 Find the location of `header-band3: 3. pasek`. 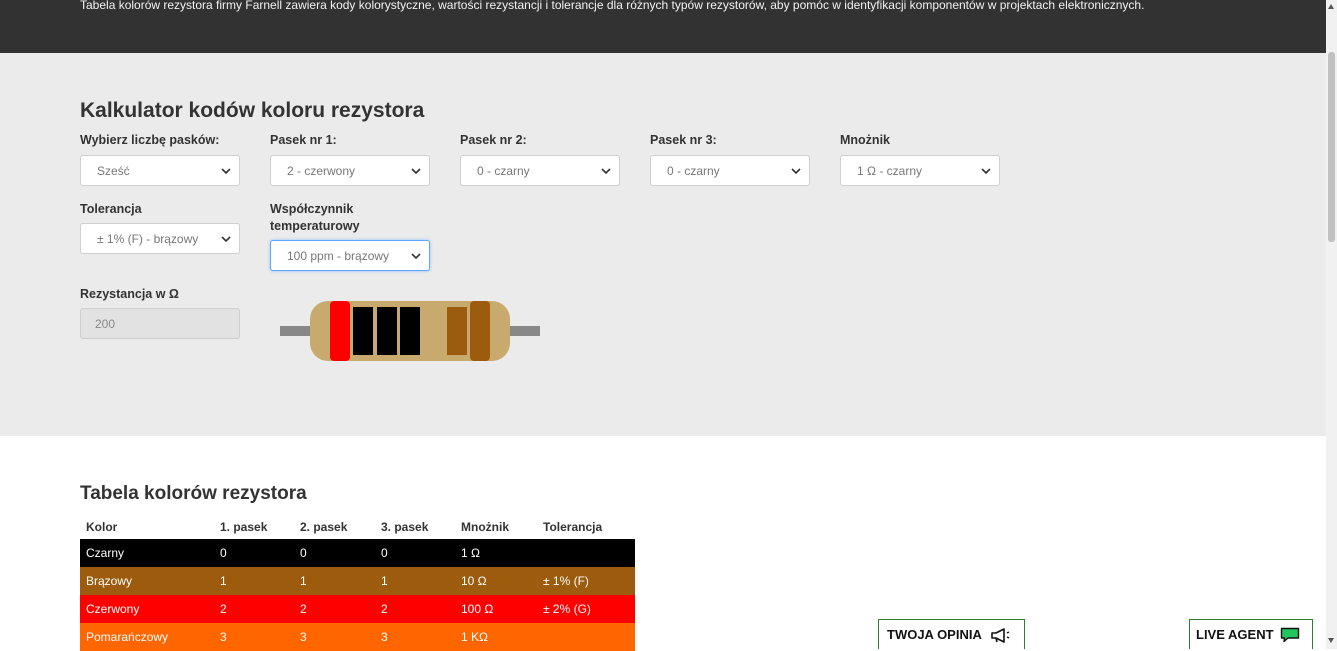

header-band3: 3. pasek is located at coordinates (405, 527).